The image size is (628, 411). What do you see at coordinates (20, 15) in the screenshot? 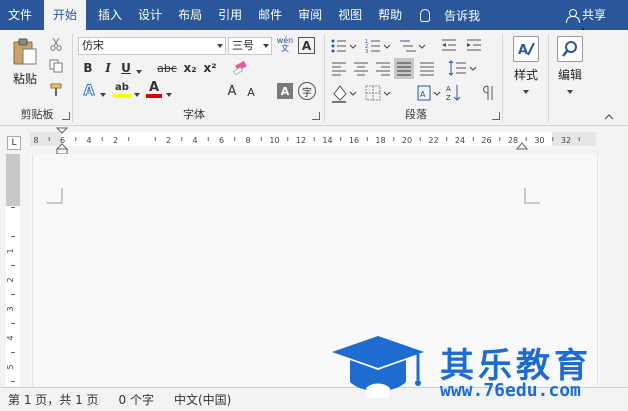
I see `tab-file: 文件` at bounding box center [20, 15].